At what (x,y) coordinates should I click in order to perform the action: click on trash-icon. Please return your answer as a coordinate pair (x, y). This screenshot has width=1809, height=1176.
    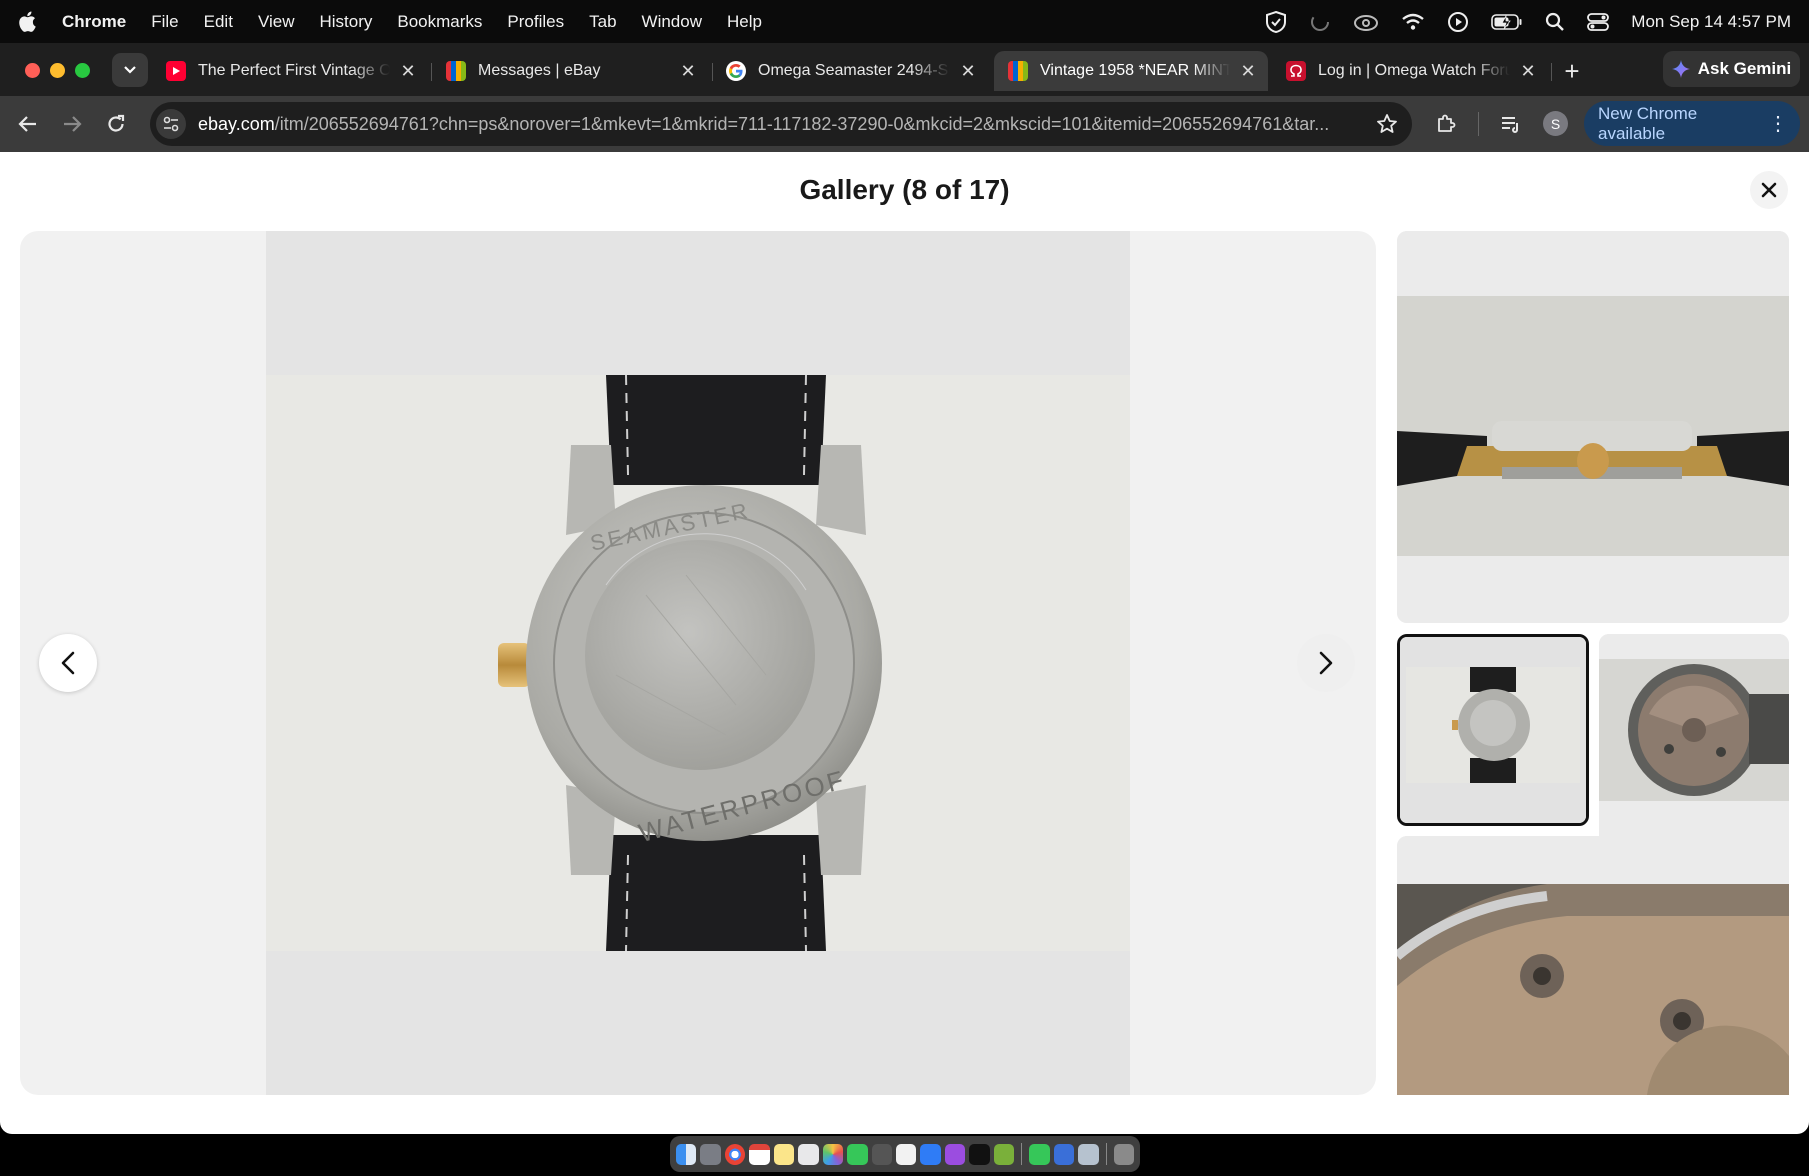
    Looking at the image, I should click on (1124, 1154).